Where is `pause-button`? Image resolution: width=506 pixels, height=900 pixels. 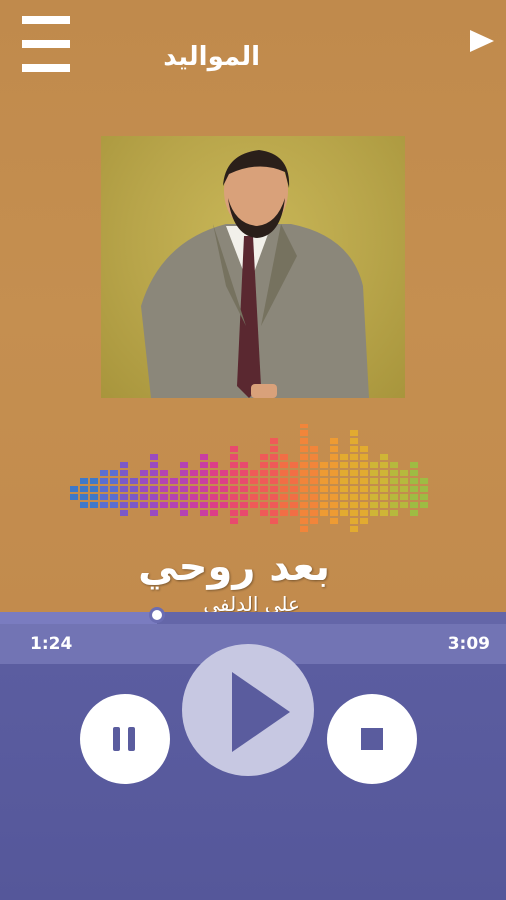 pause-button is located at coordinates (125, 739).